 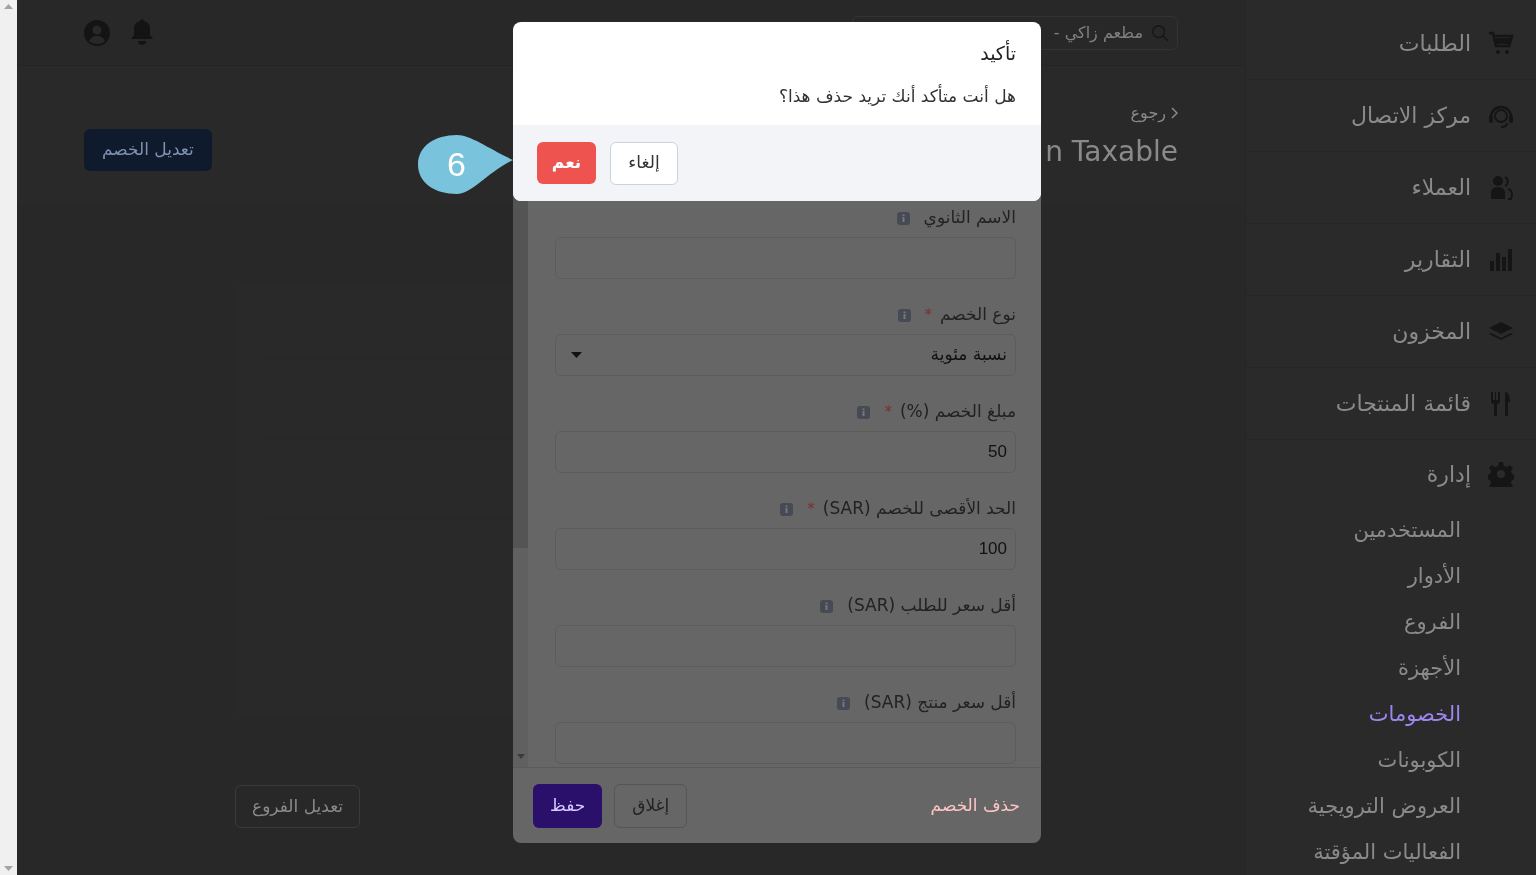 I want to click on field-label: نوع الخصم, so click(x=978, y=315).